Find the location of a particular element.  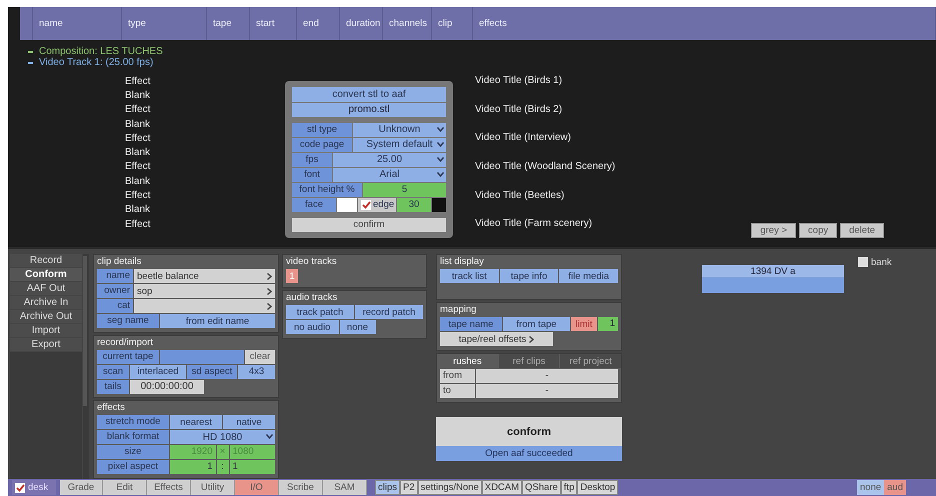

field-label: pixel aspect is located at coordinates (133, 467).